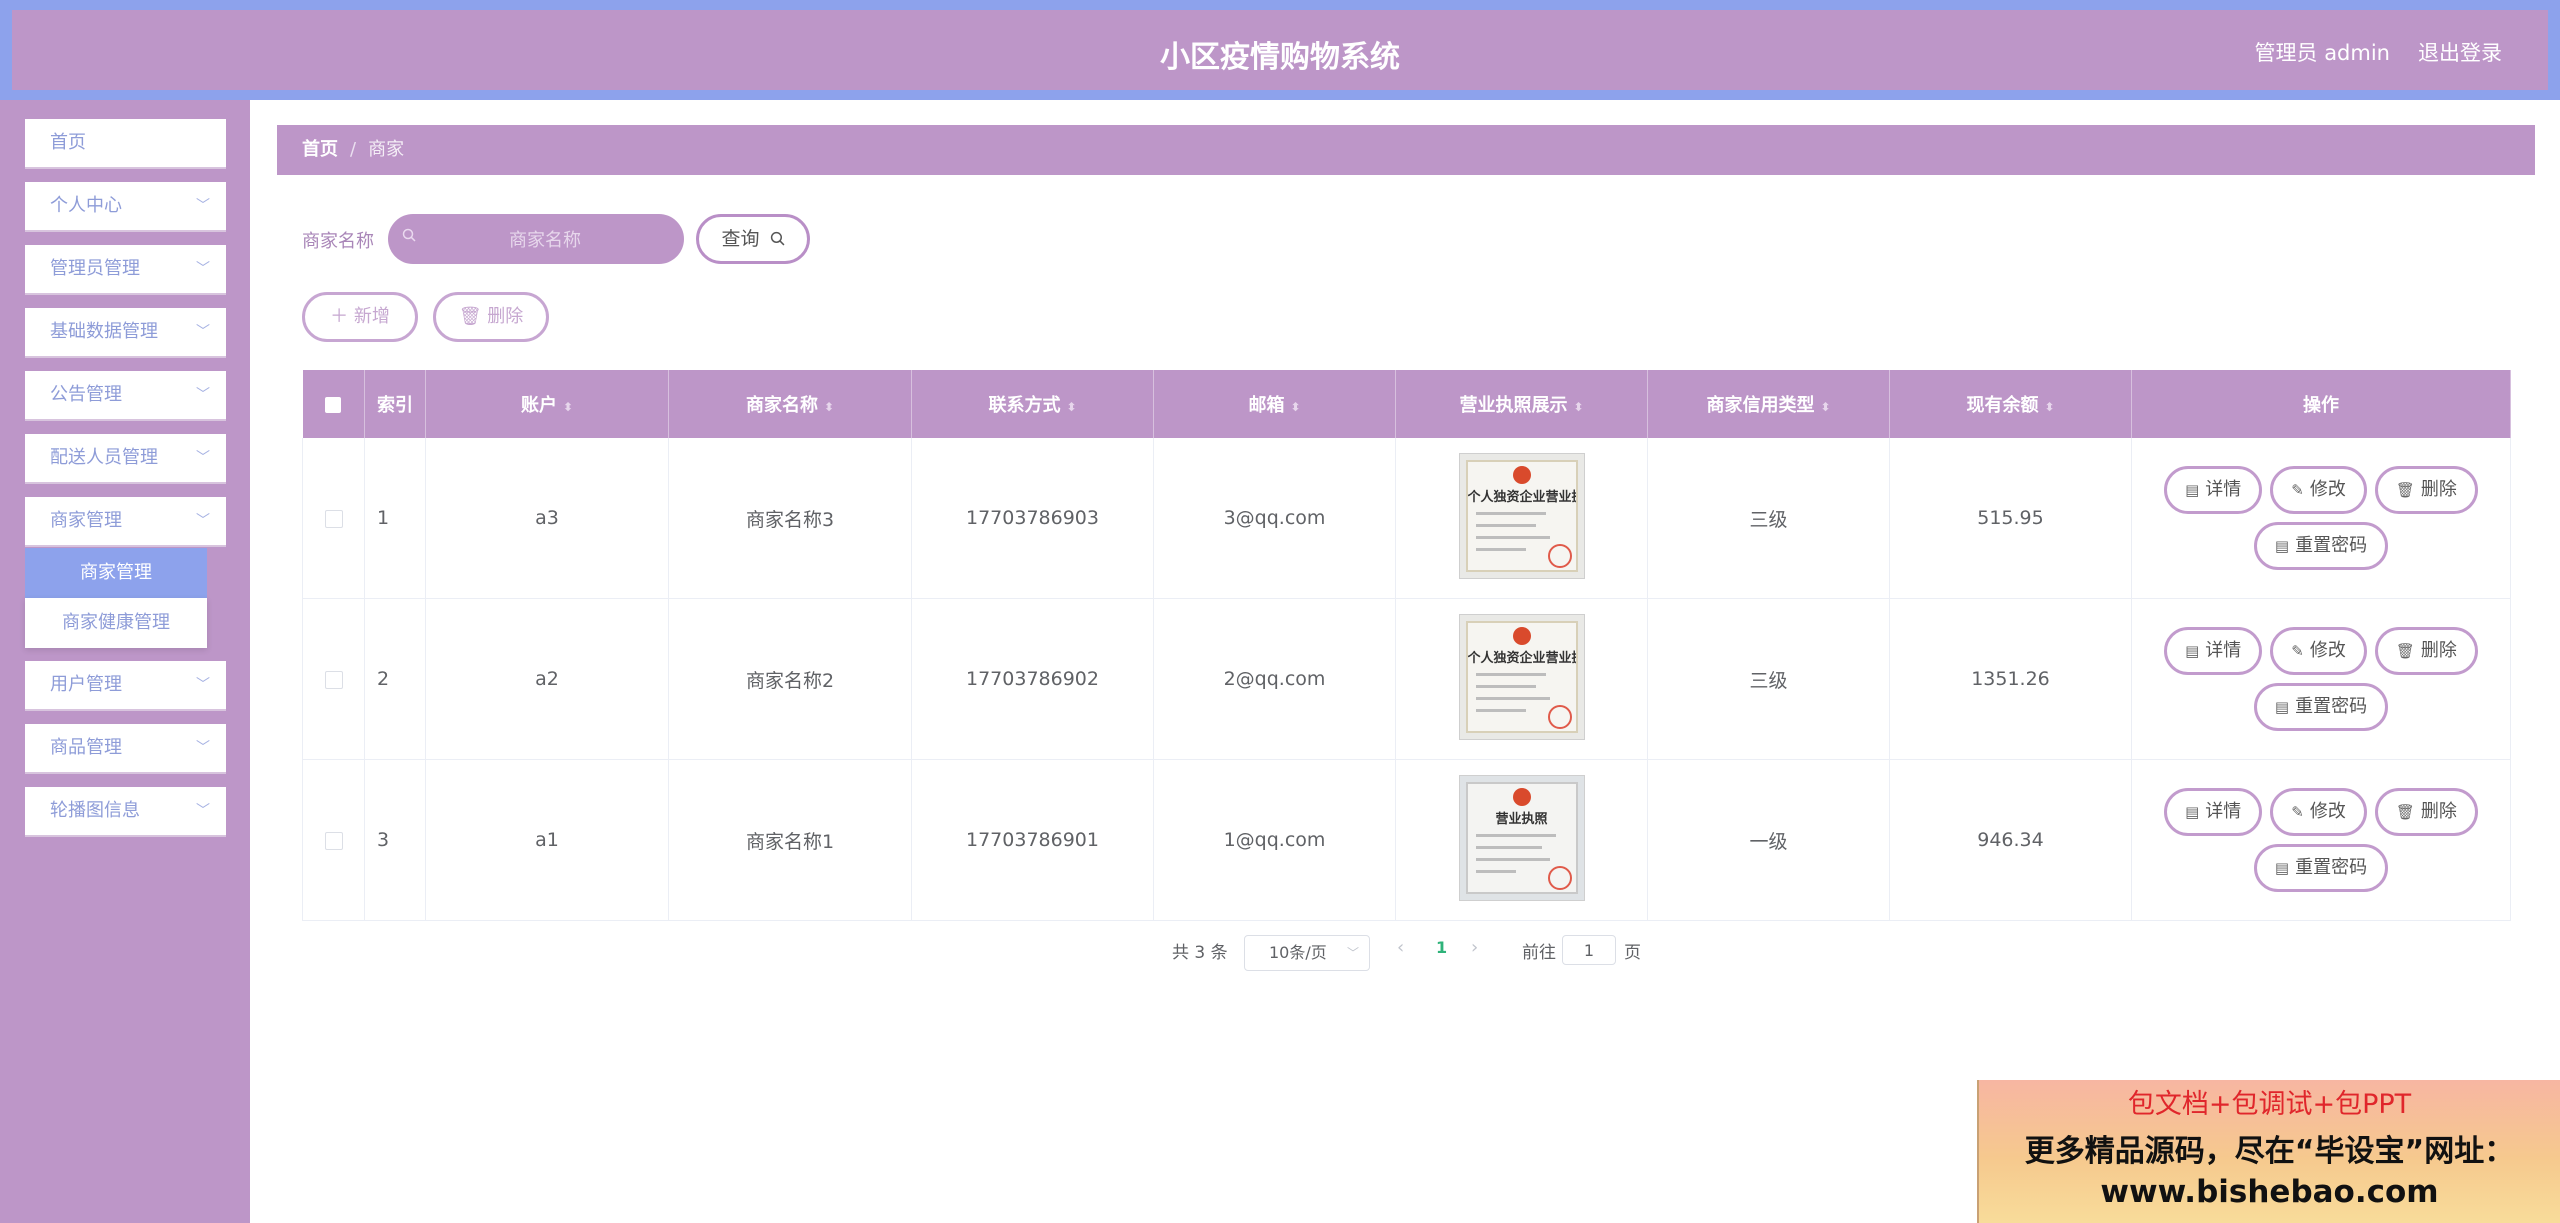  Describe the element at coordinates (1768, 679) in the screenshot. I see `cell-credit: 三级` at that location.